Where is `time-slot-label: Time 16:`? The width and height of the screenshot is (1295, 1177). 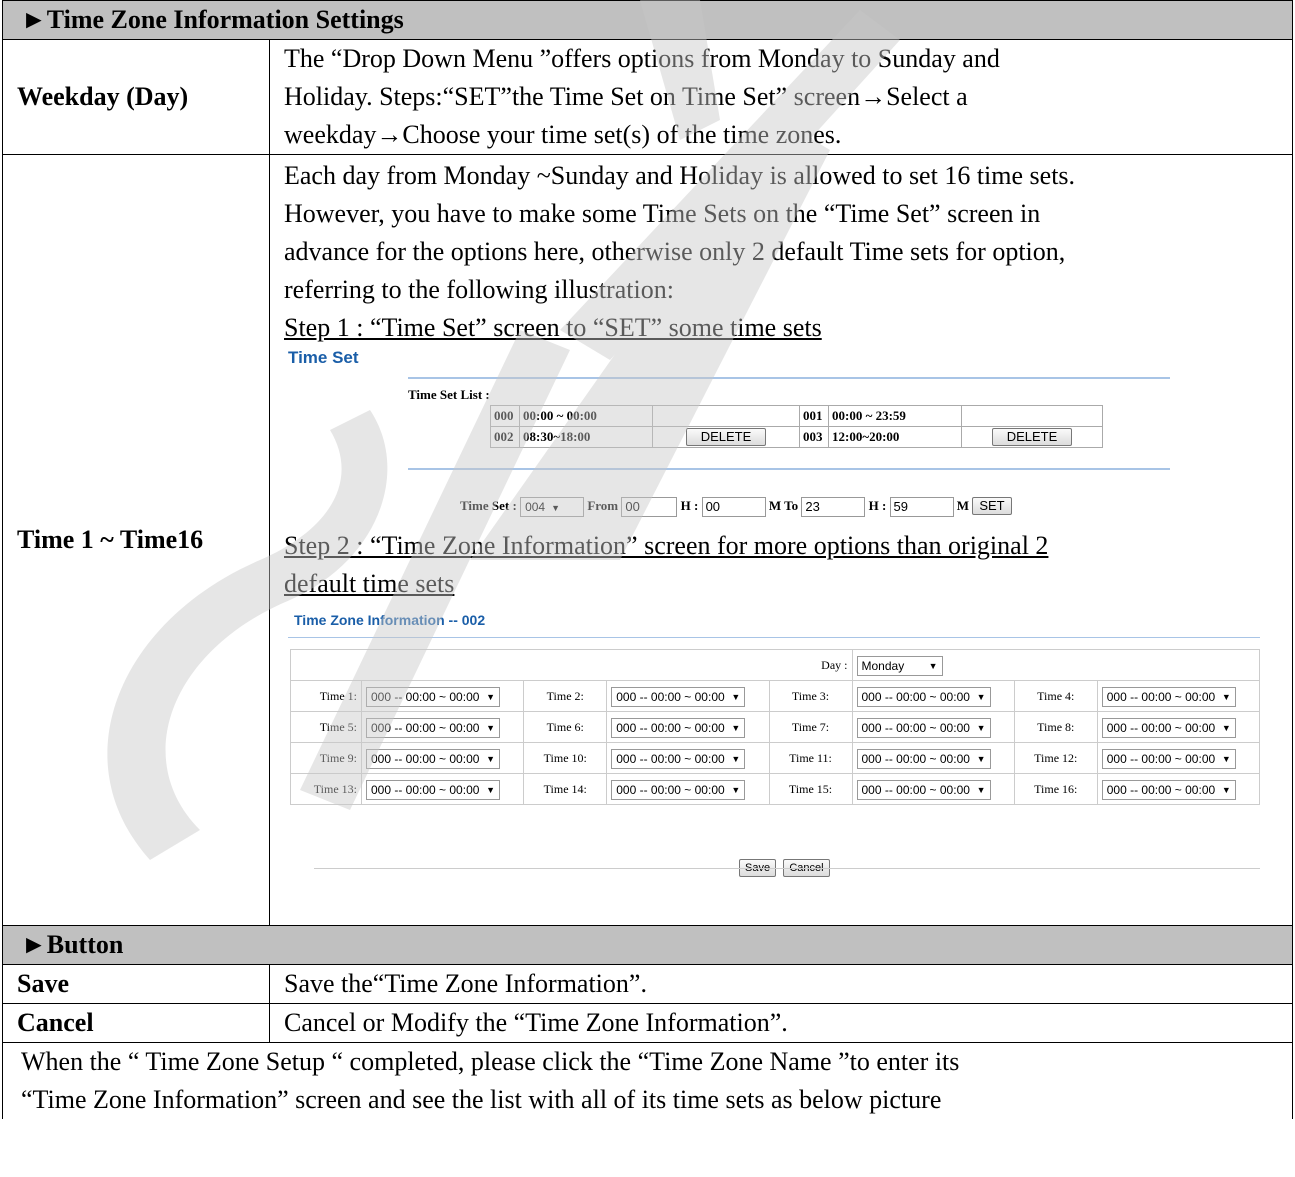 time-slot-label: Time 16: is located at coordinates (1055, 789).